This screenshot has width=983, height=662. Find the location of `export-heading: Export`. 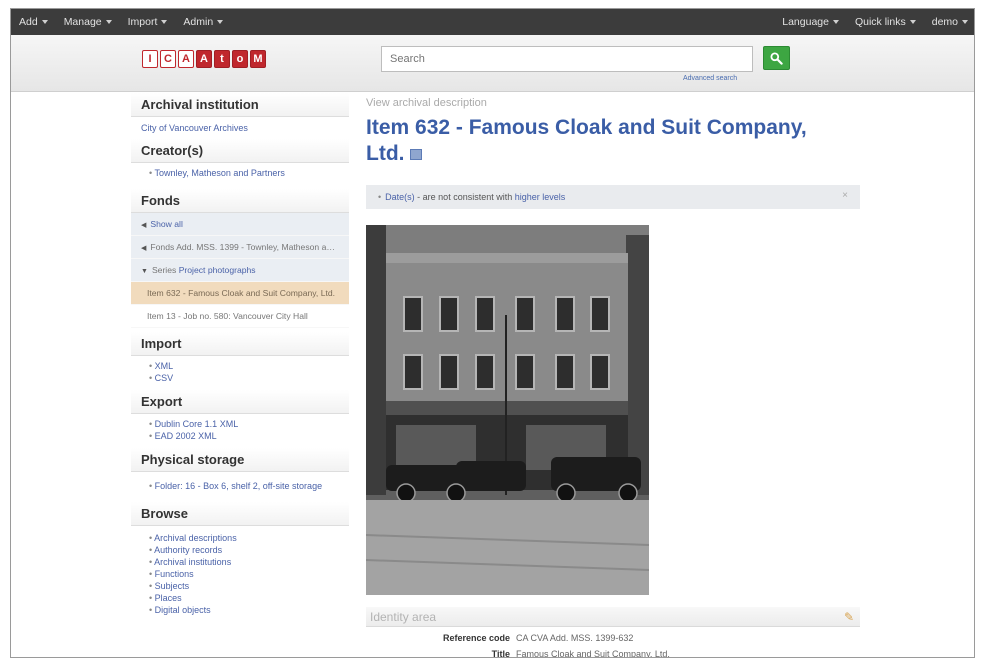

export-heading: Export is located at coordinates (240, 402).